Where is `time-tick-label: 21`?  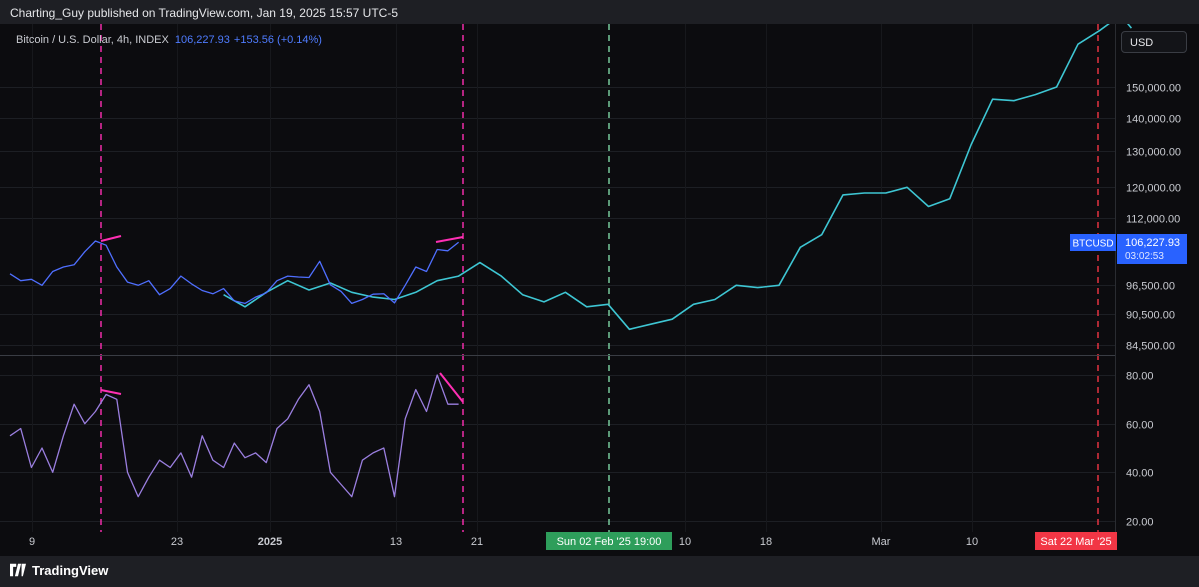
time-tick-label: 21 is located at coordinates (477, 542).